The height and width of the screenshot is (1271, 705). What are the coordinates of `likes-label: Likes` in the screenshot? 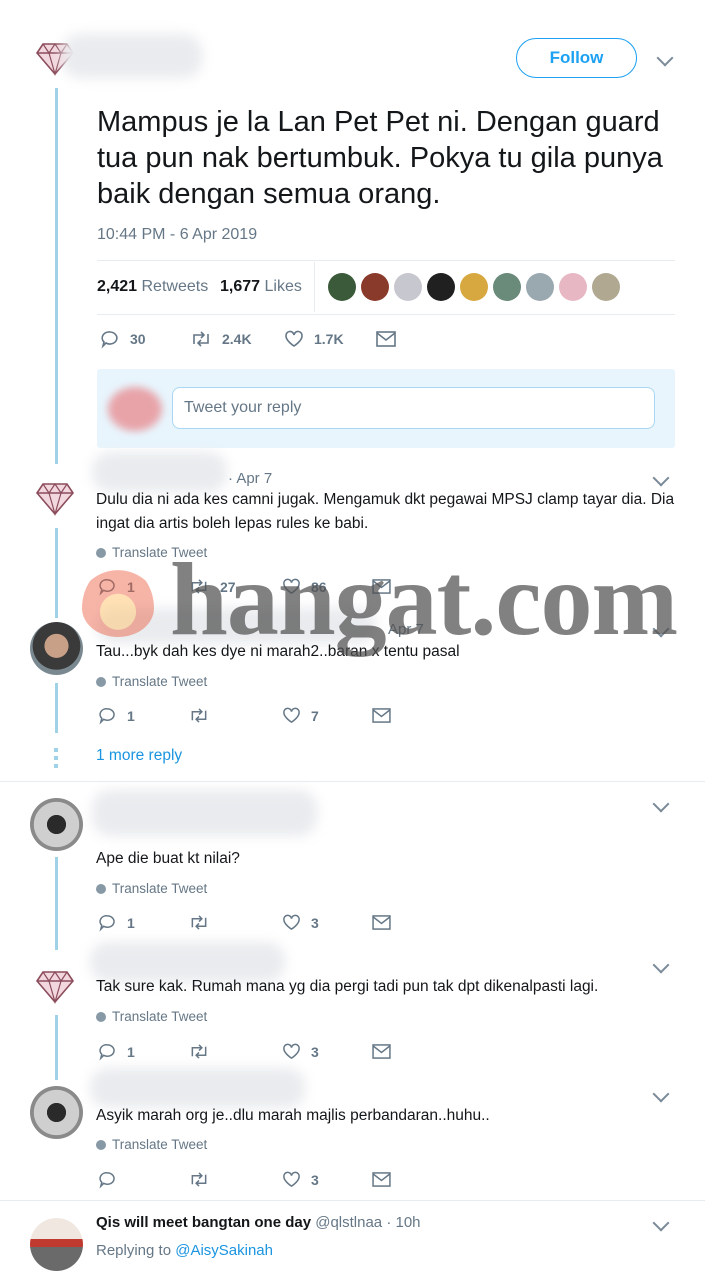 It's located at (283, 286).